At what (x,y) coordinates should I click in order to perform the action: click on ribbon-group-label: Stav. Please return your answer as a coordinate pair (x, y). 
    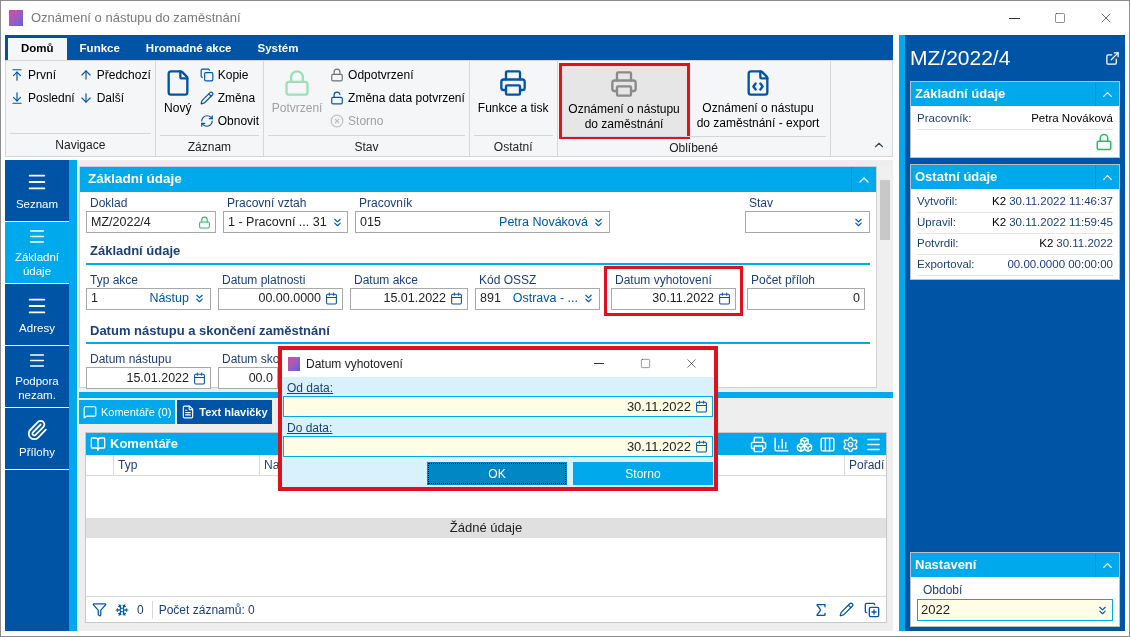
    Looking at the image, I should click on (366, 146).